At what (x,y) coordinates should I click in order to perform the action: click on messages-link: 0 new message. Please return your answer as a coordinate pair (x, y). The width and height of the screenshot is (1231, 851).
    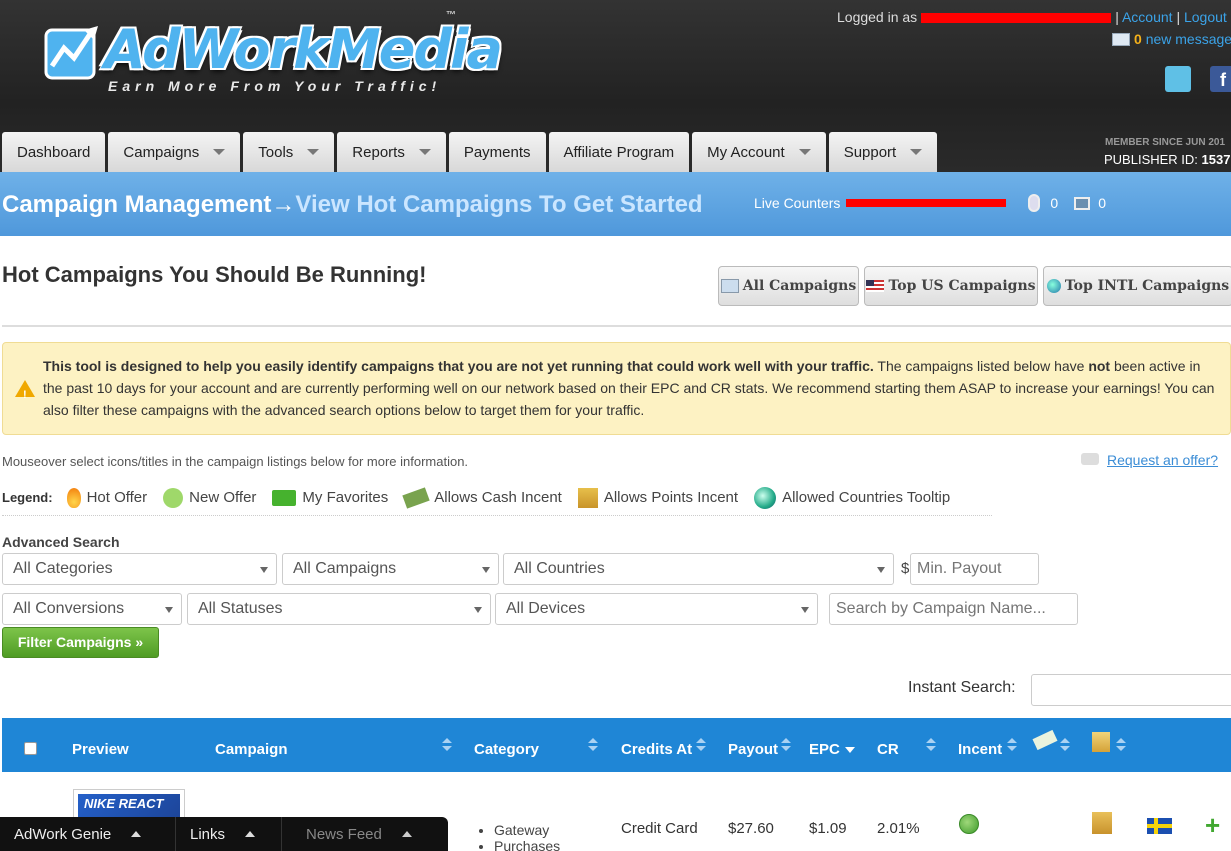
    Looking at the image, I should click on (1171, 39).